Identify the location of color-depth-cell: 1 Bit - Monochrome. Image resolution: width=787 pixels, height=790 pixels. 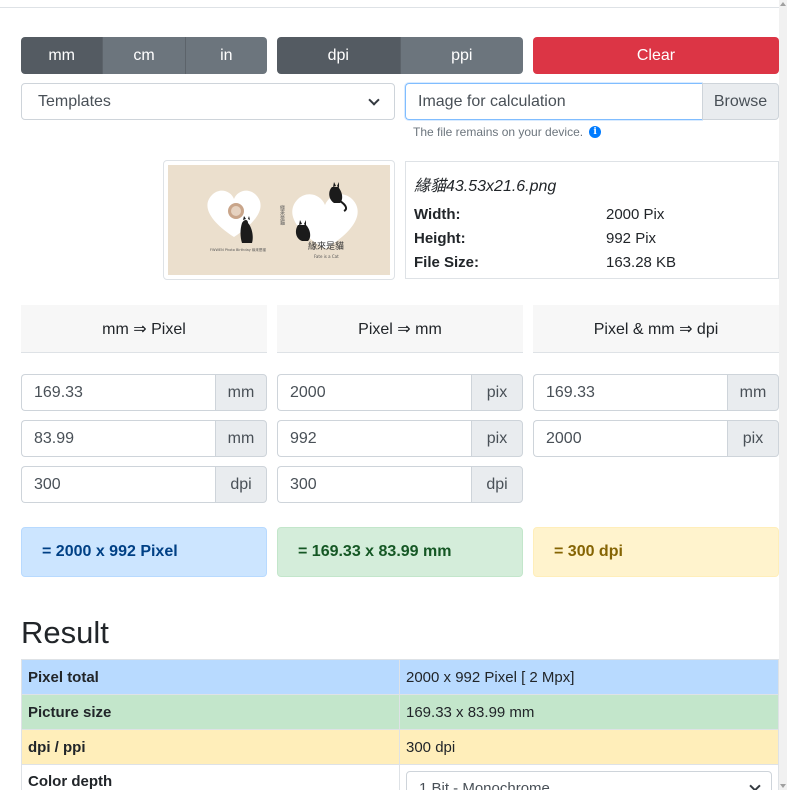
(589, 777).